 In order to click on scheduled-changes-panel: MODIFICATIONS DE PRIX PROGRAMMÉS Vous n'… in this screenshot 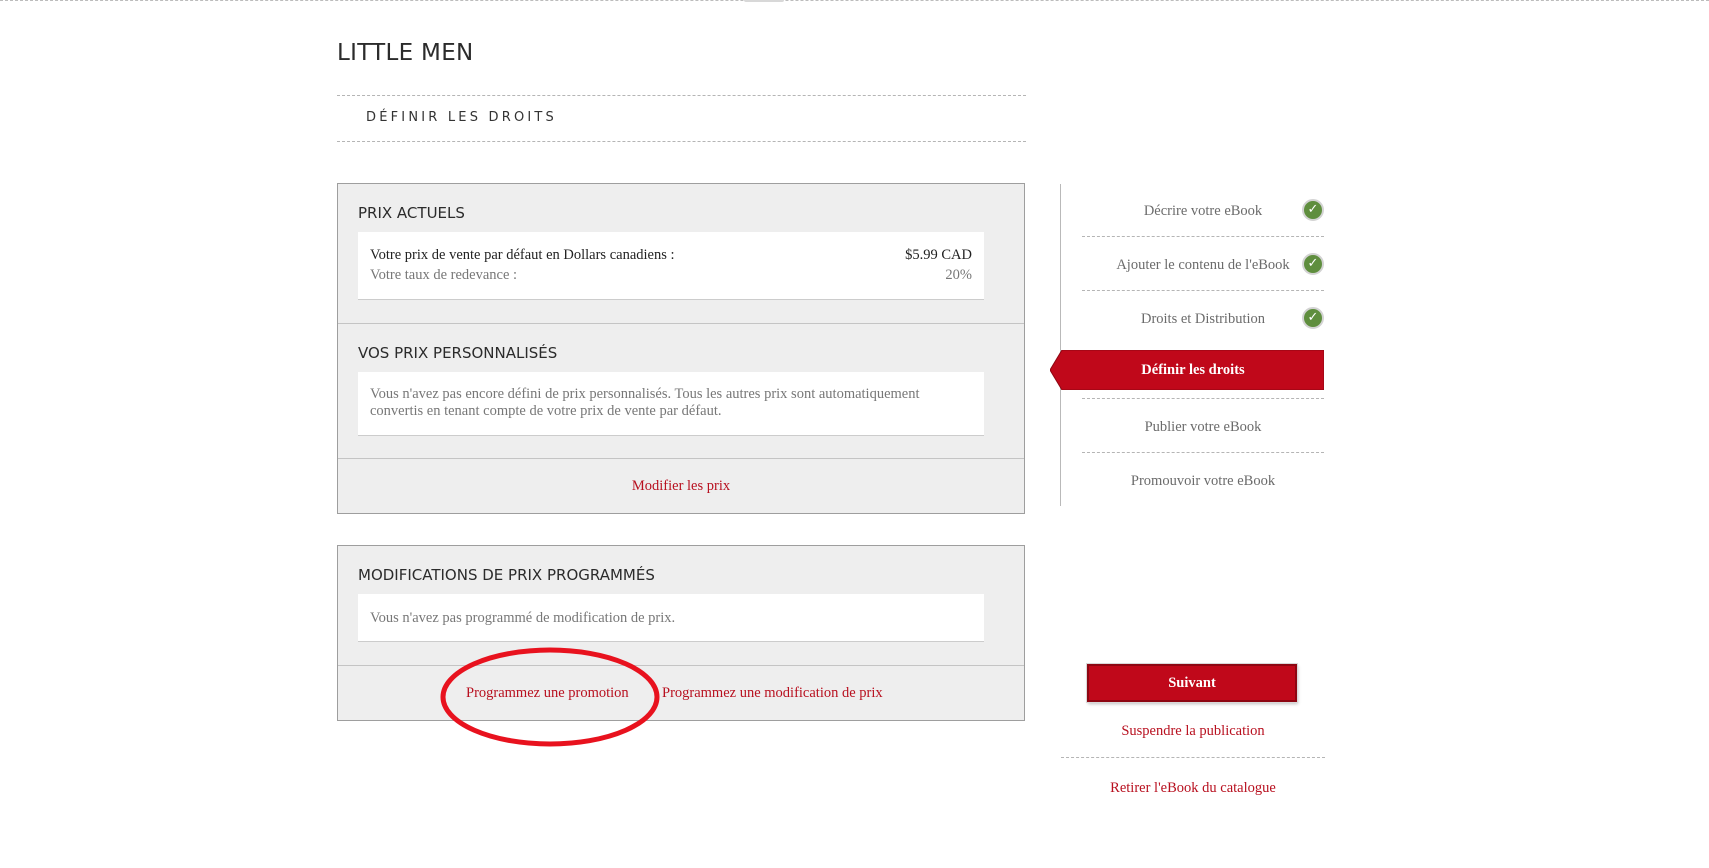, I will do `click(681, 633)`.